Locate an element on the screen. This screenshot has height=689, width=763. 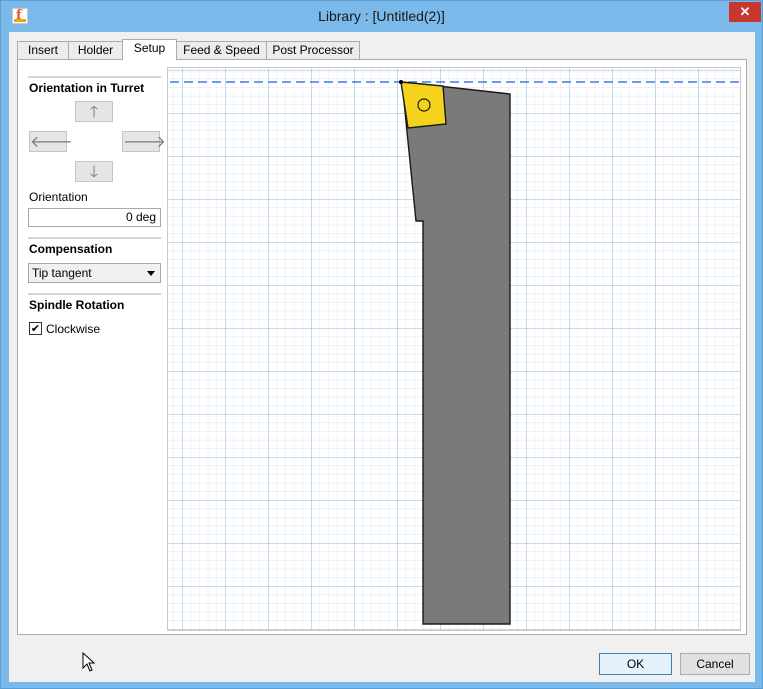
rotate-left-button: 🡐 is located at coordinates (51, 141).